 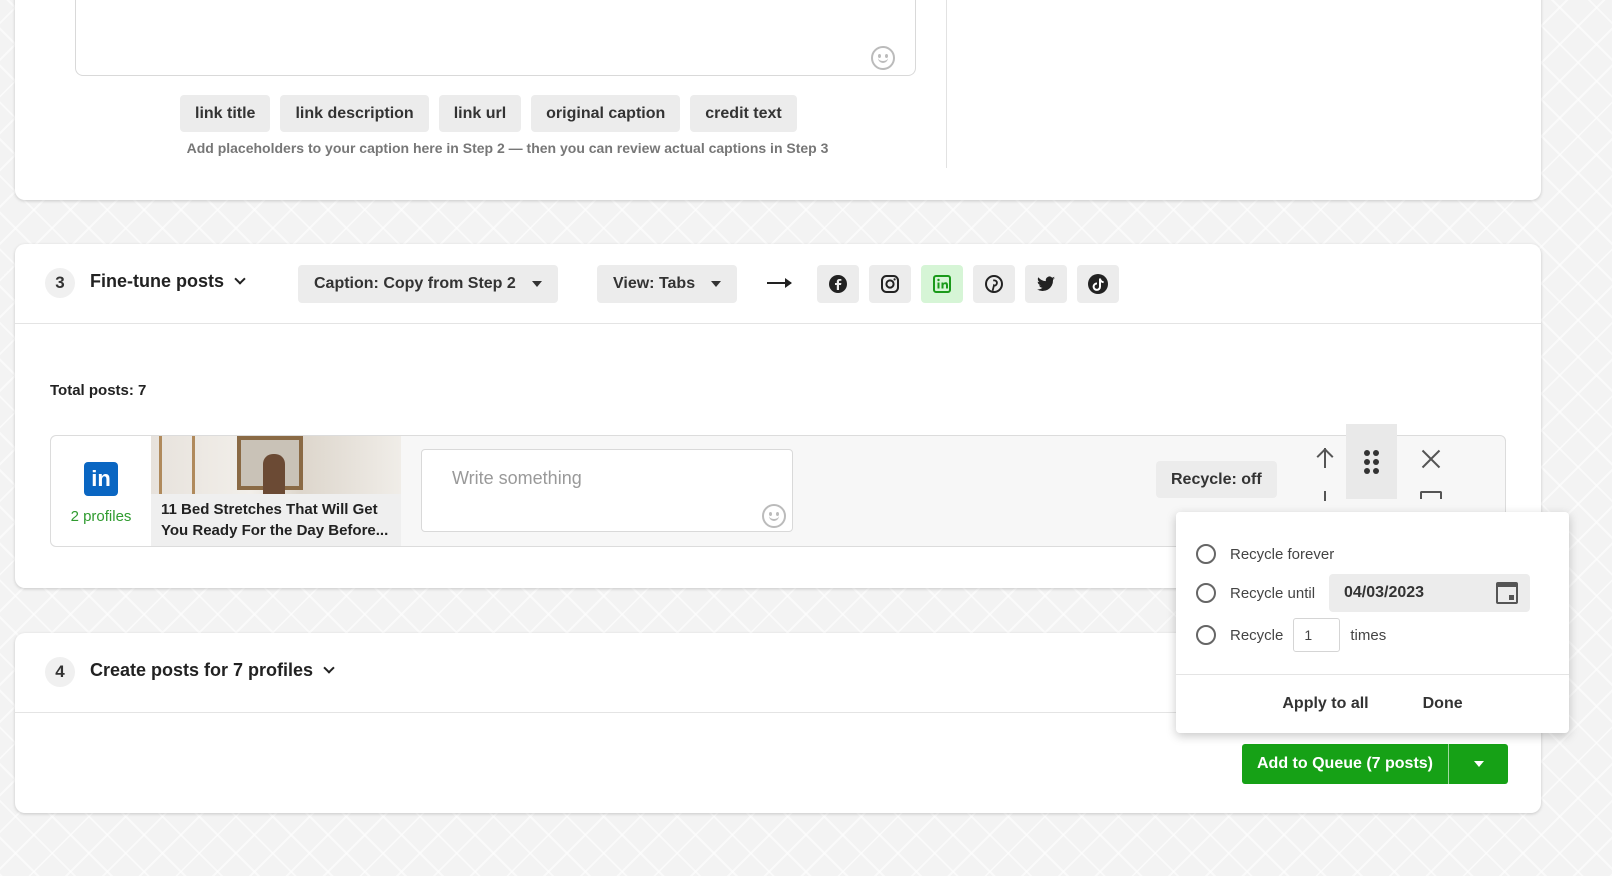 I want to click on drag-handle, so click(x=1371, y=461).